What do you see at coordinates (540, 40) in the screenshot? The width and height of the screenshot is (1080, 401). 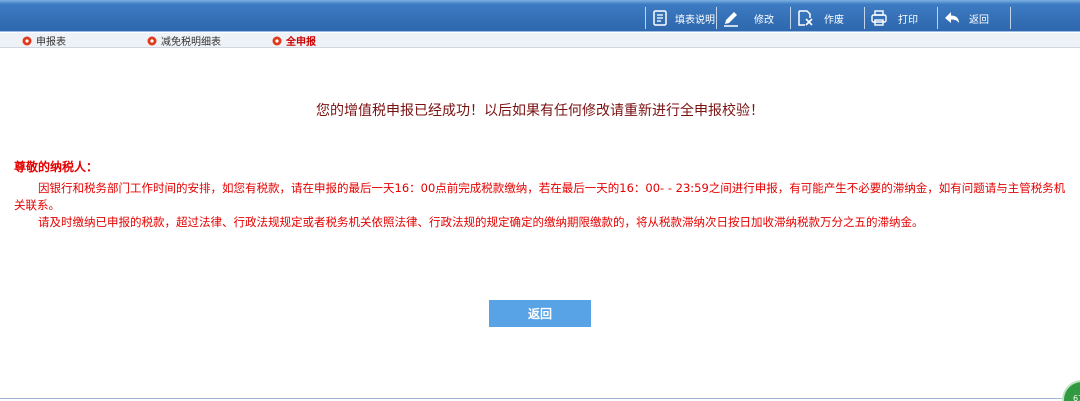 I see `form-tabs: 申报表 减免税明细表 全申报` at bounding box center [540, 40].